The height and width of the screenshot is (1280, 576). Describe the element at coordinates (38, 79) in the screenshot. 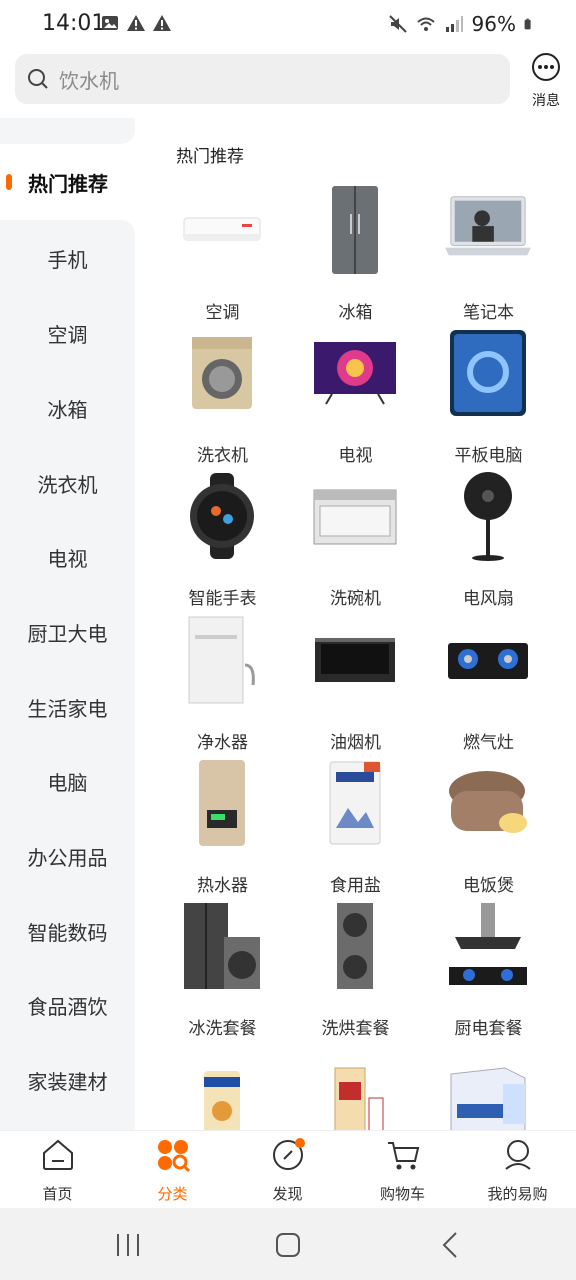

I see `search-icon` at that location.